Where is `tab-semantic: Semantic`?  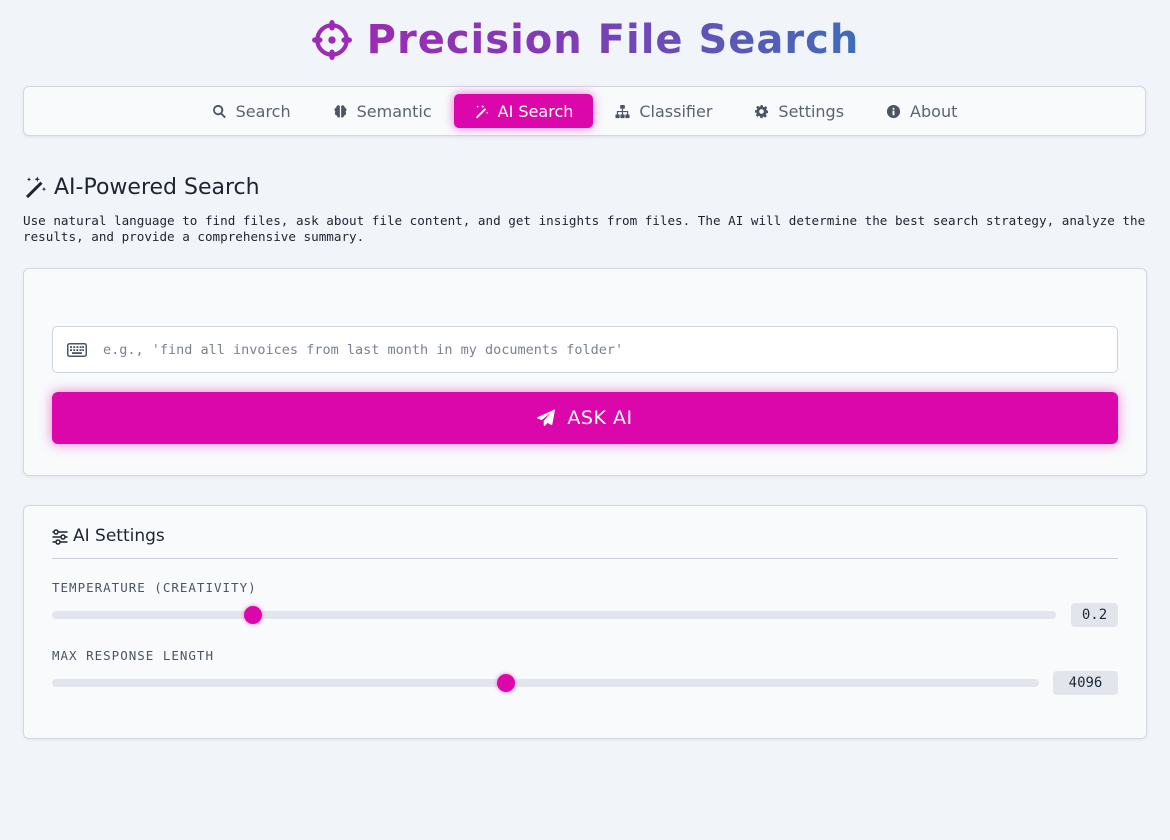 tab-semantic: Semantic is located at coordinates (382, 111).